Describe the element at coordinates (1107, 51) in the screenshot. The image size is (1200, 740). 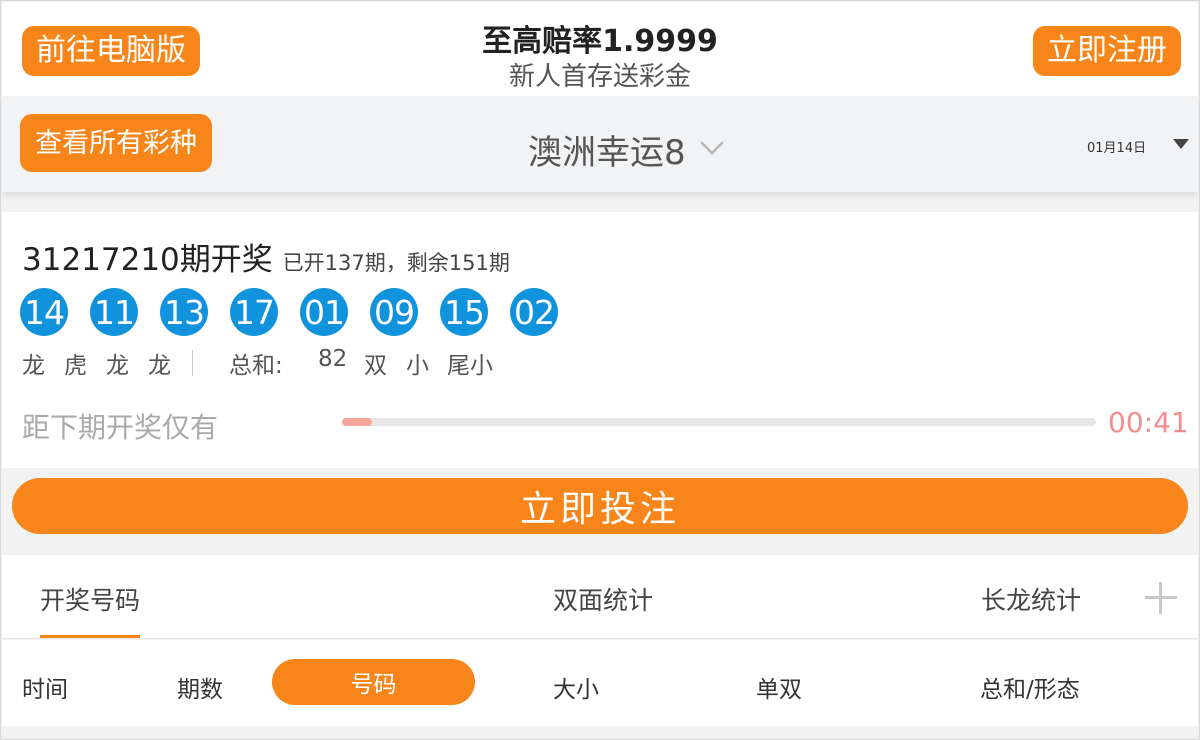
I see `register-button: 立即注册` at that location.